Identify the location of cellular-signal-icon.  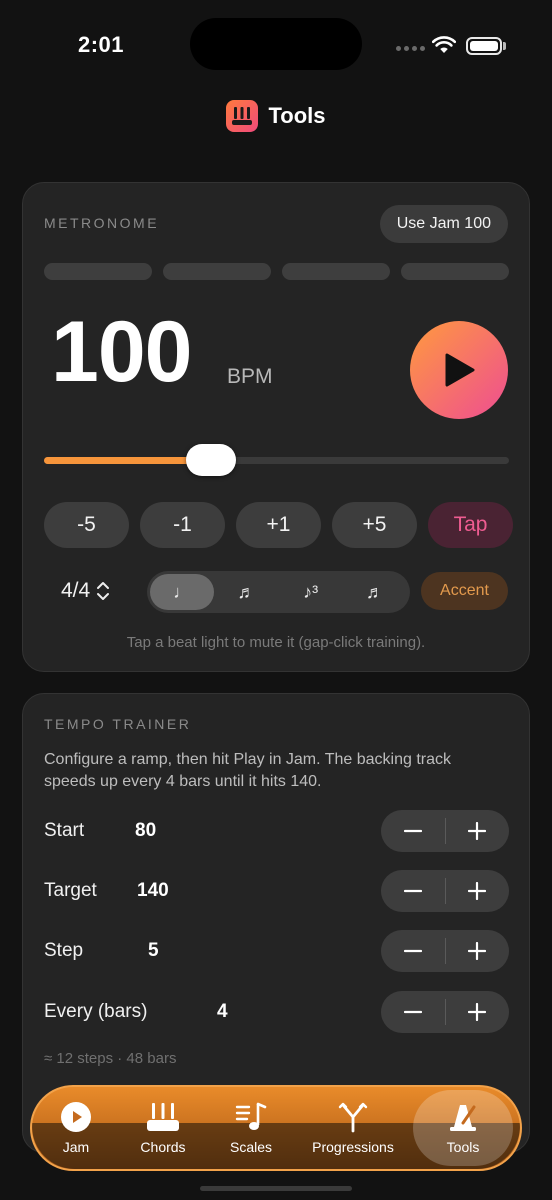
(410, 48).